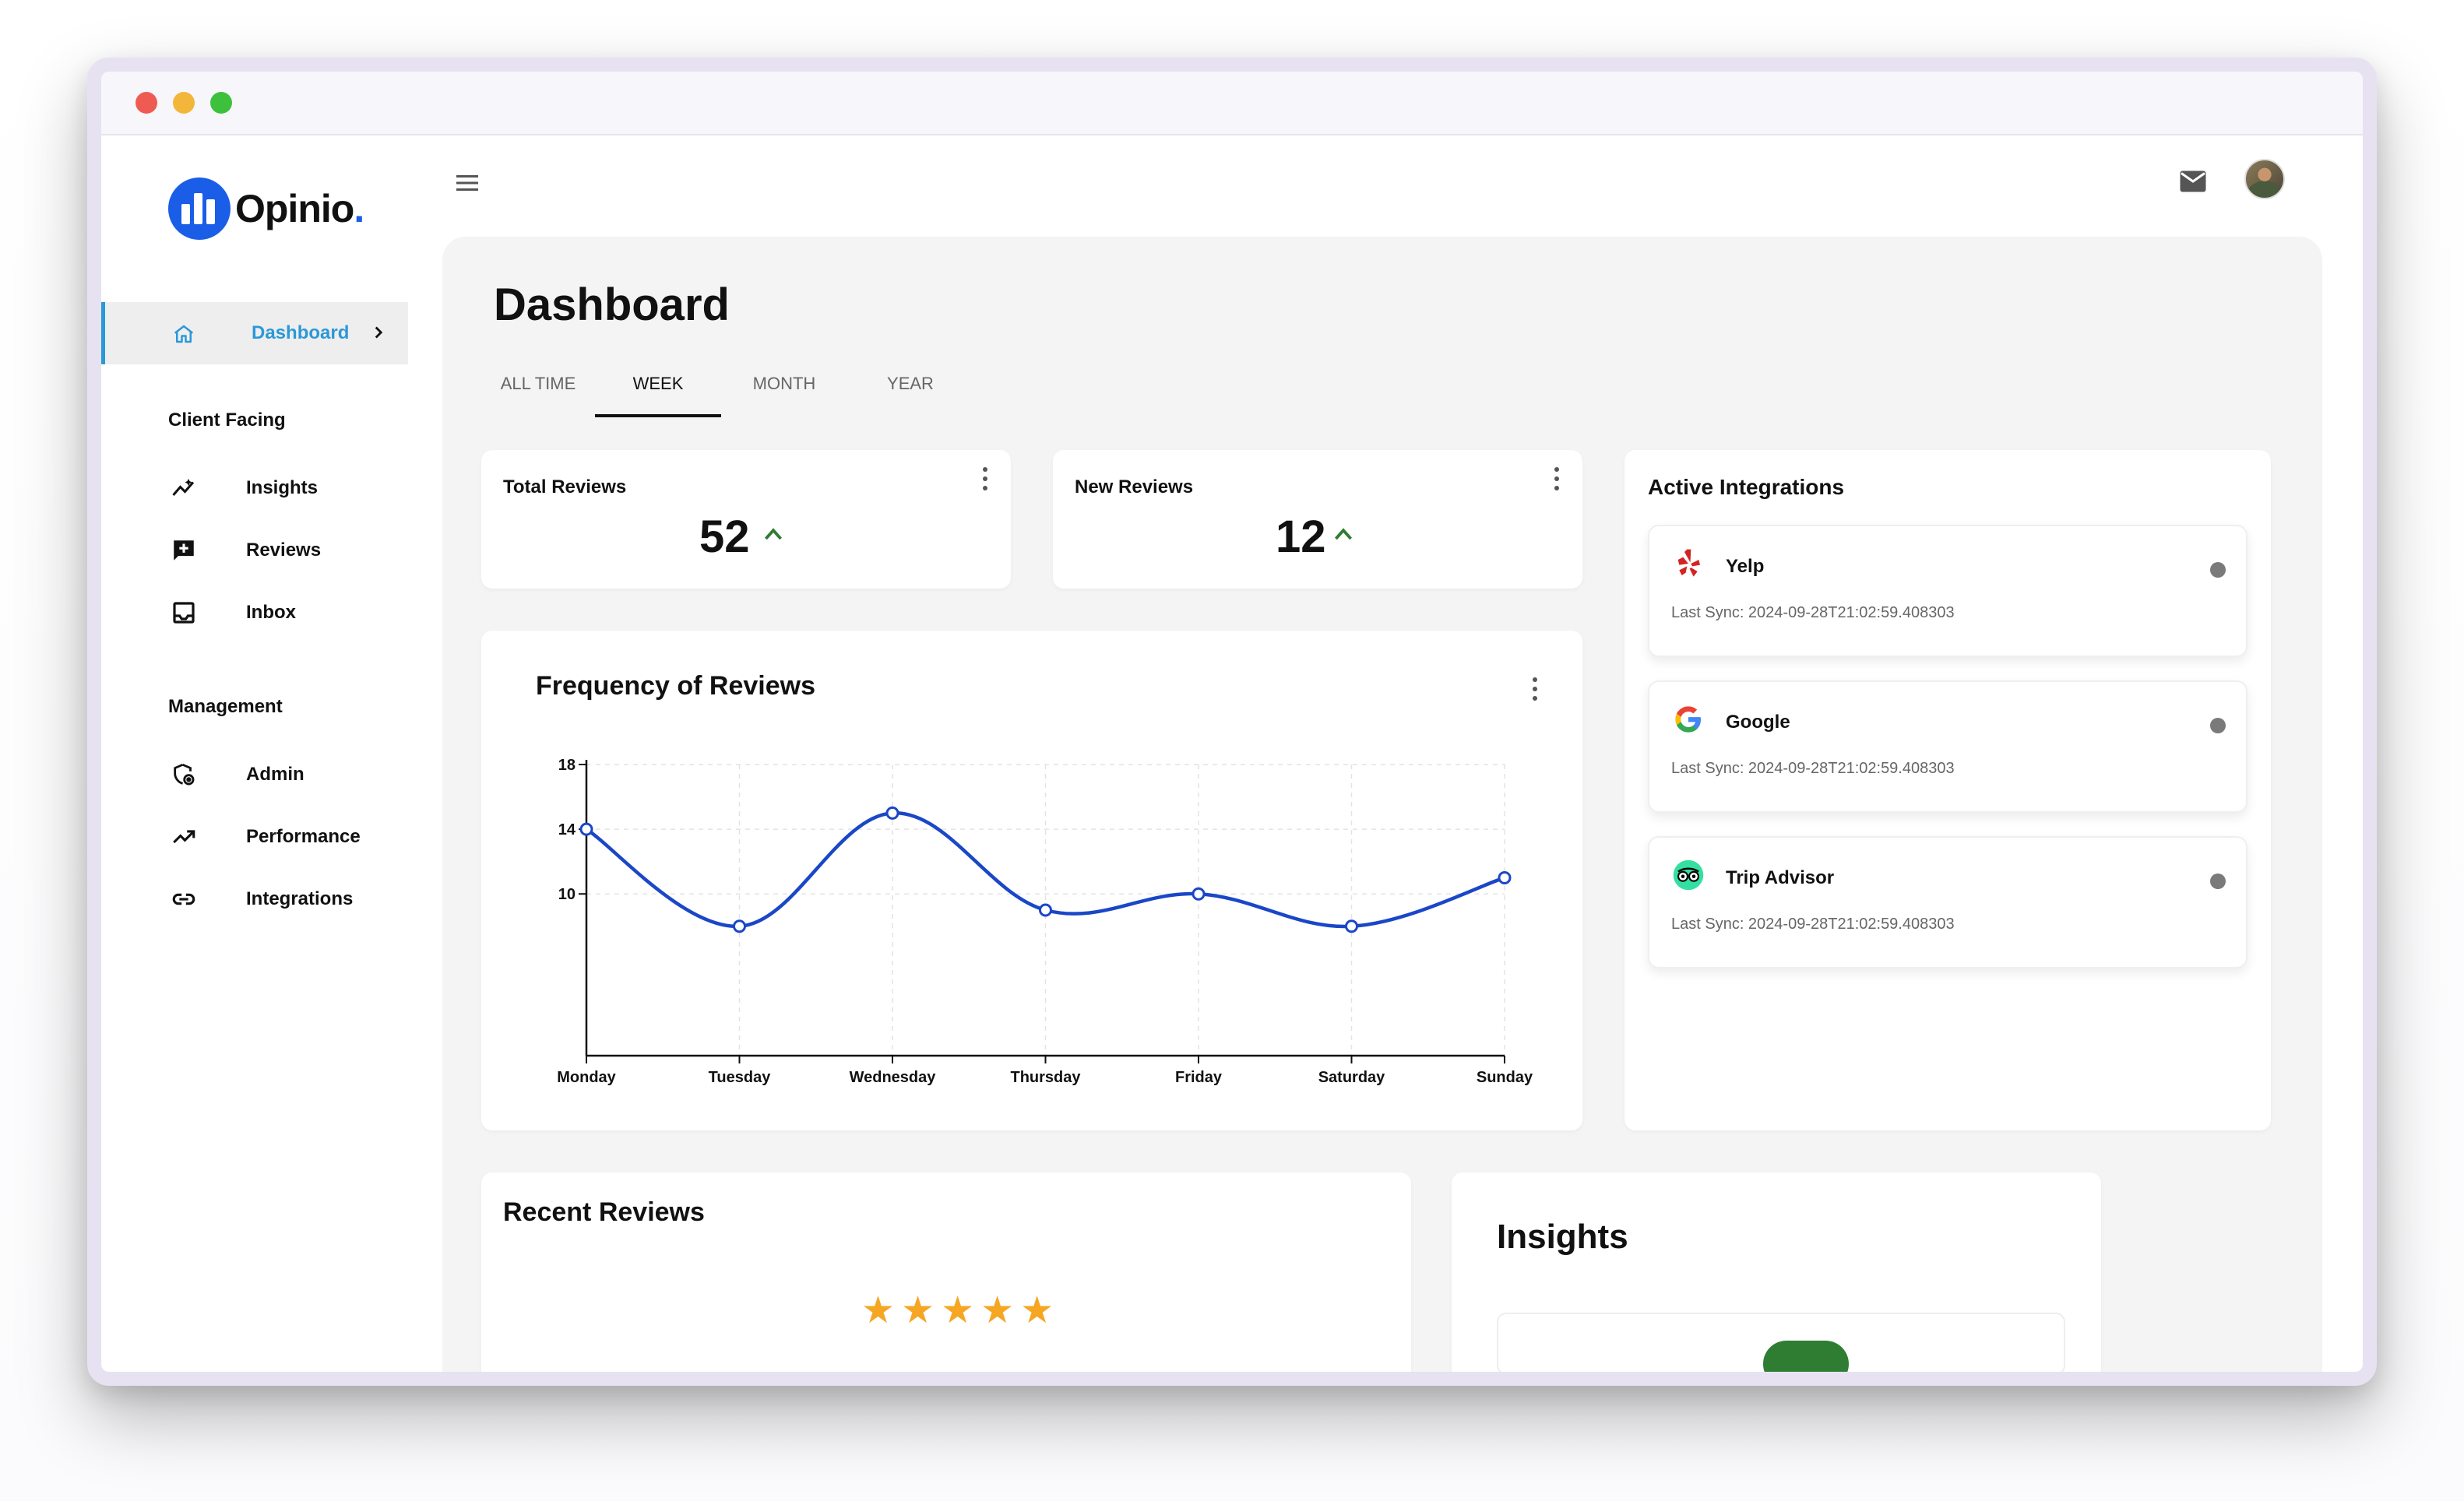 The image size is (2464, 1501). What do you see at coordinates (271, 612) in the screenshot?
I see `sidebar-item-label: Inbox` at bounding box center [271, 612].